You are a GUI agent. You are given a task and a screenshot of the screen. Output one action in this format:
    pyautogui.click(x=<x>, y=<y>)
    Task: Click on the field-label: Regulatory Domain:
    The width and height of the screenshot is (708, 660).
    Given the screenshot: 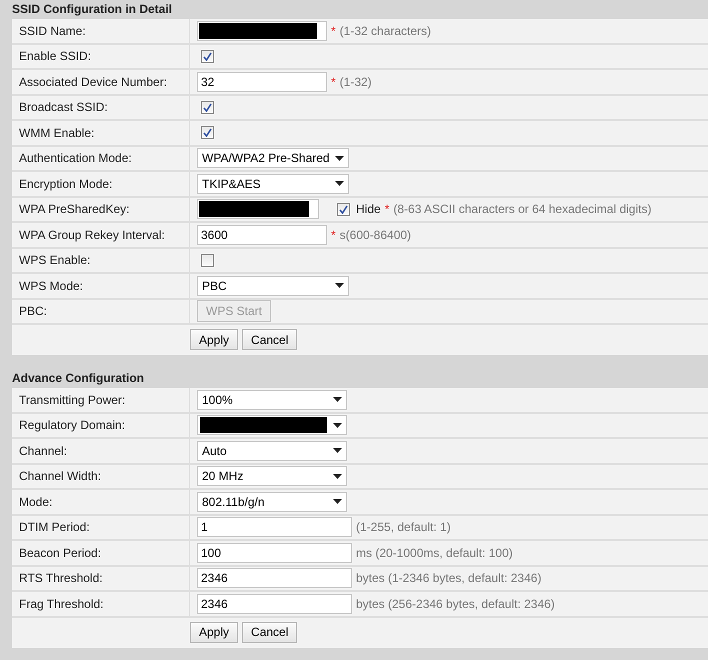 What is the action you would take?
    pyautogui.click(x=72, y=425)
    